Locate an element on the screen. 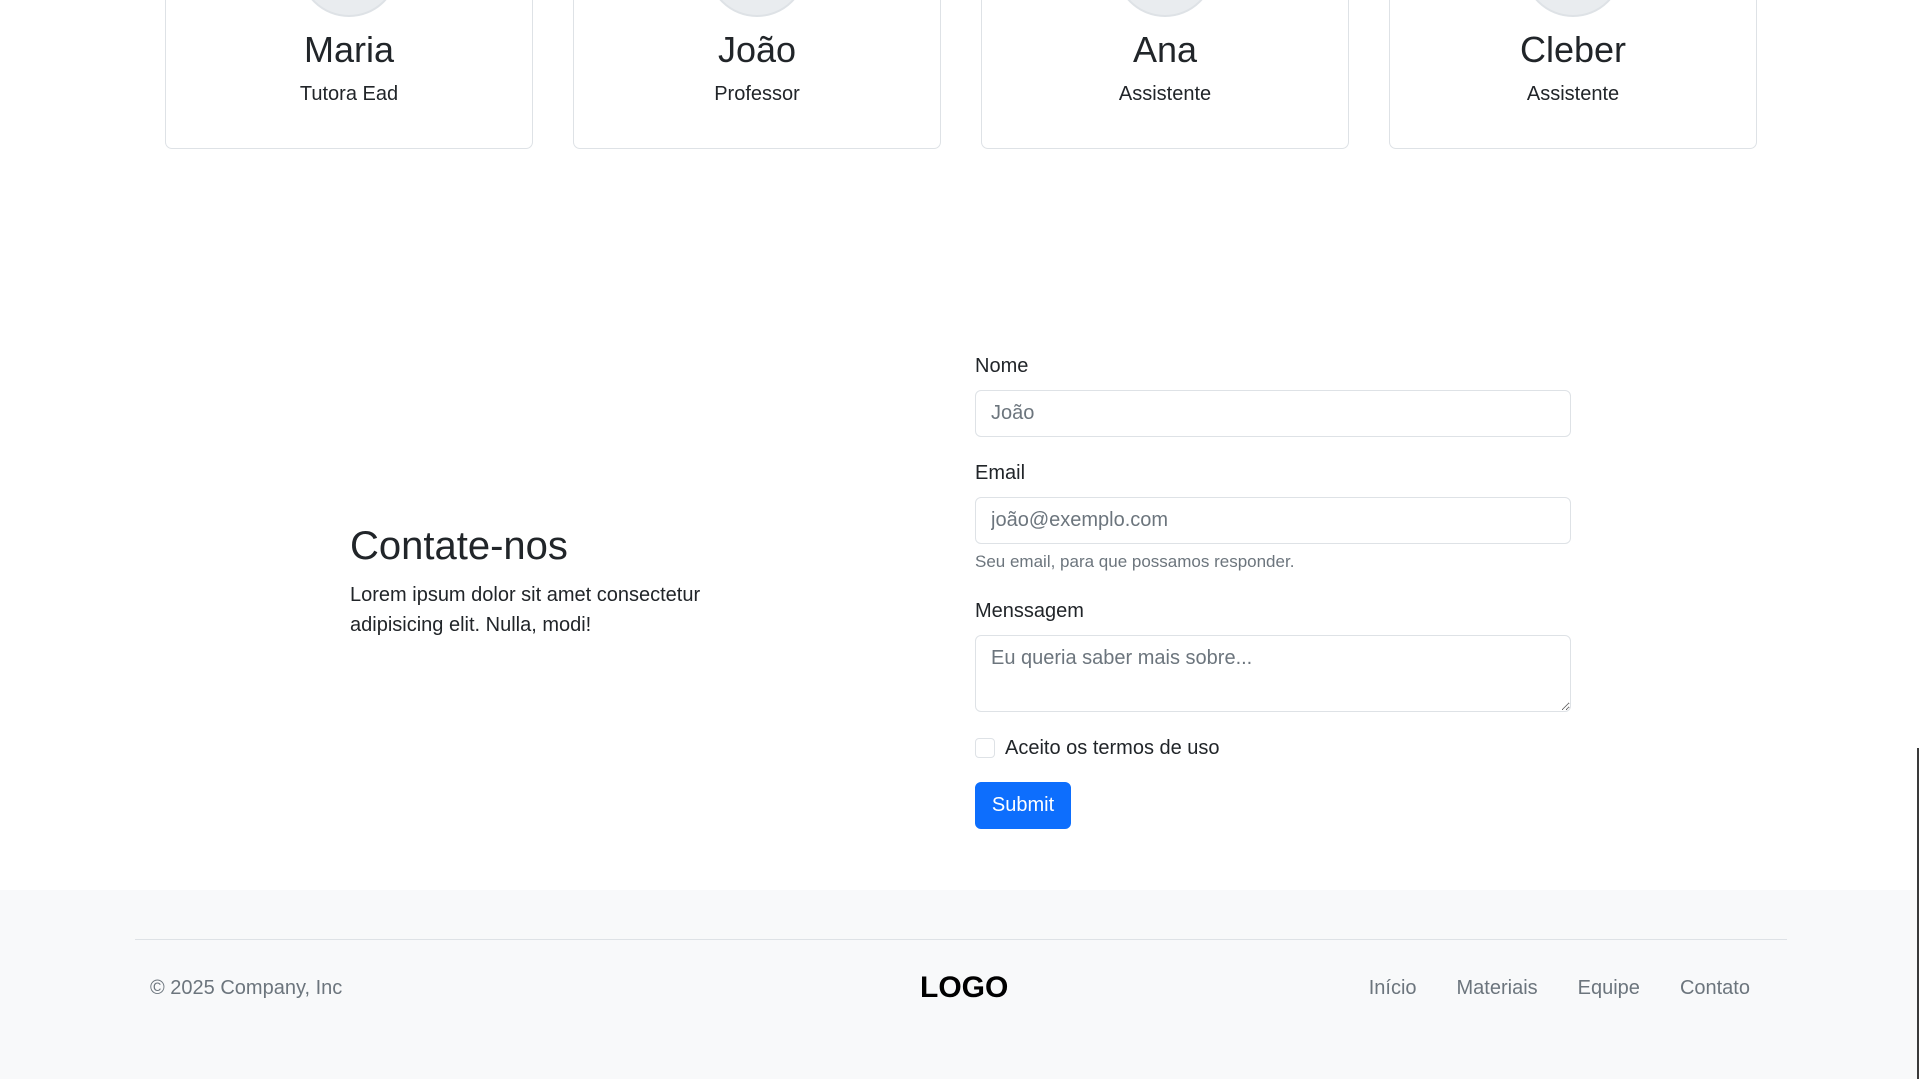 The image size is (1919, 1079). contact-heading: Contate-nos is located at coordinates (459, 546).